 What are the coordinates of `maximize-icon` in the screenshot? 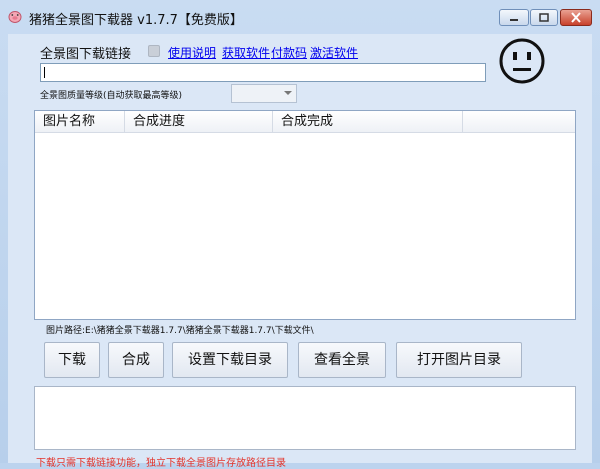 It's located at (544, 17).